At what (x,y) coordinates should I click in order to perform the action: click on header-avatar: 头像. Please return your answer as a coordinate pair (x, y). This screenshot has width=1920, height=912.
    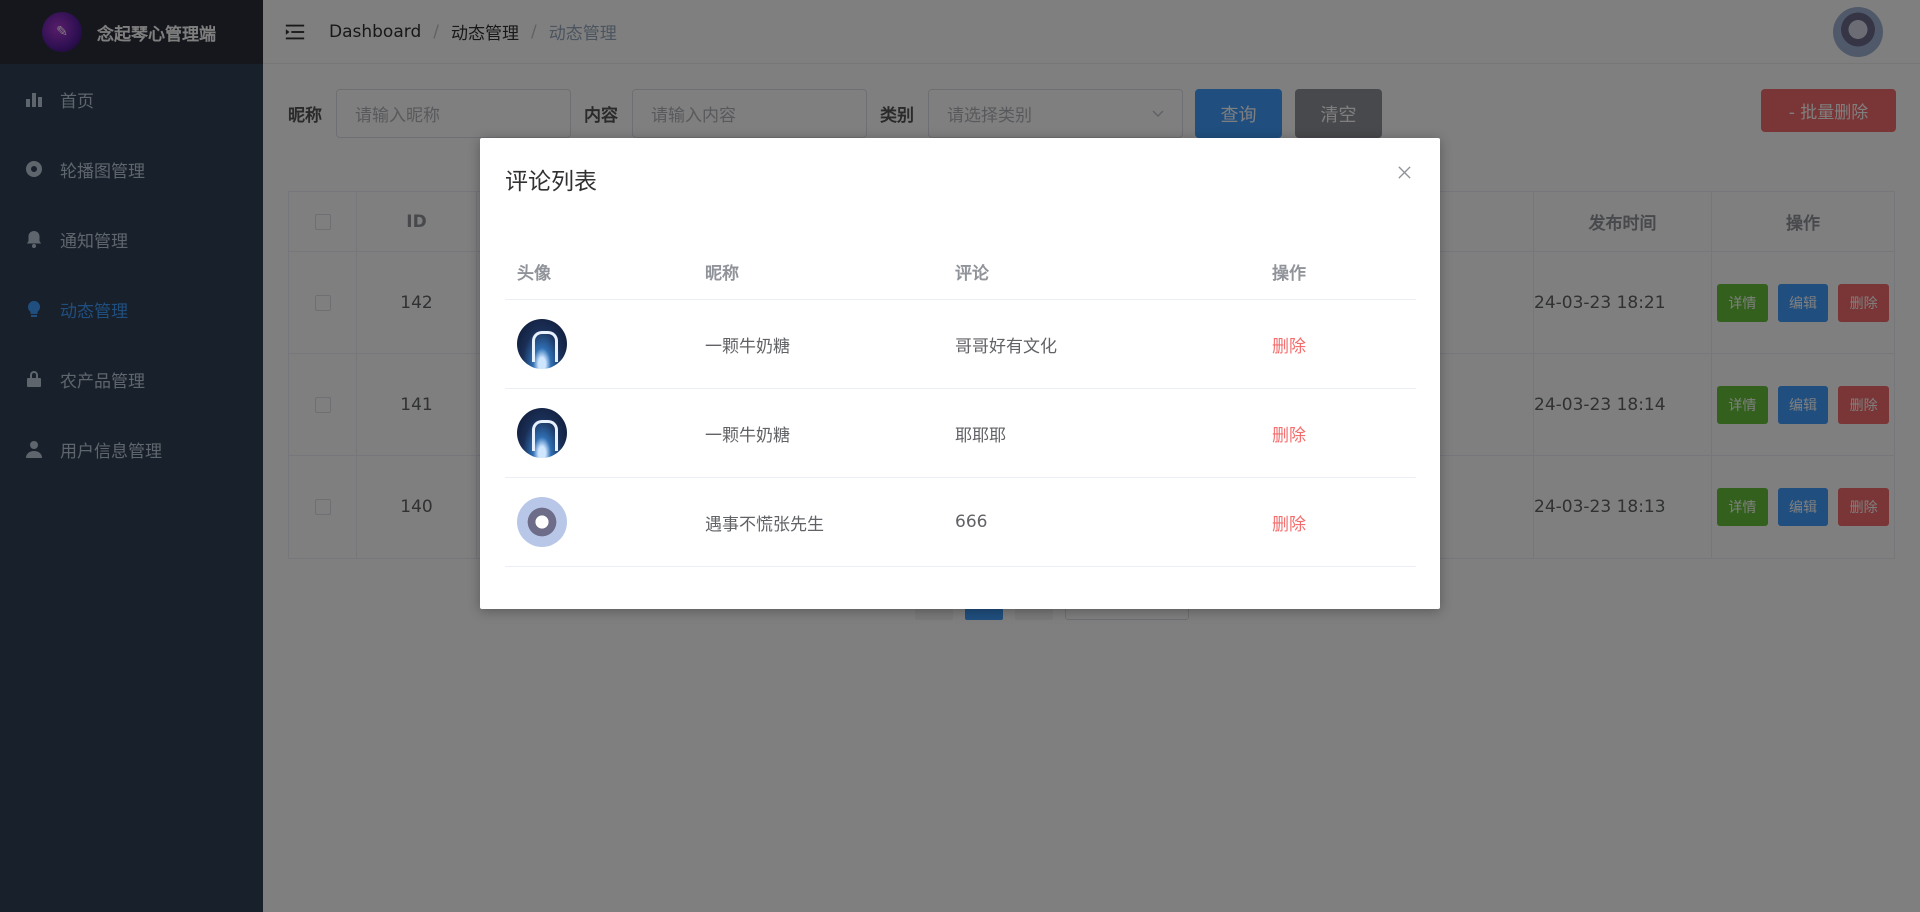
    Looking at the image, I should click on (534, 273).